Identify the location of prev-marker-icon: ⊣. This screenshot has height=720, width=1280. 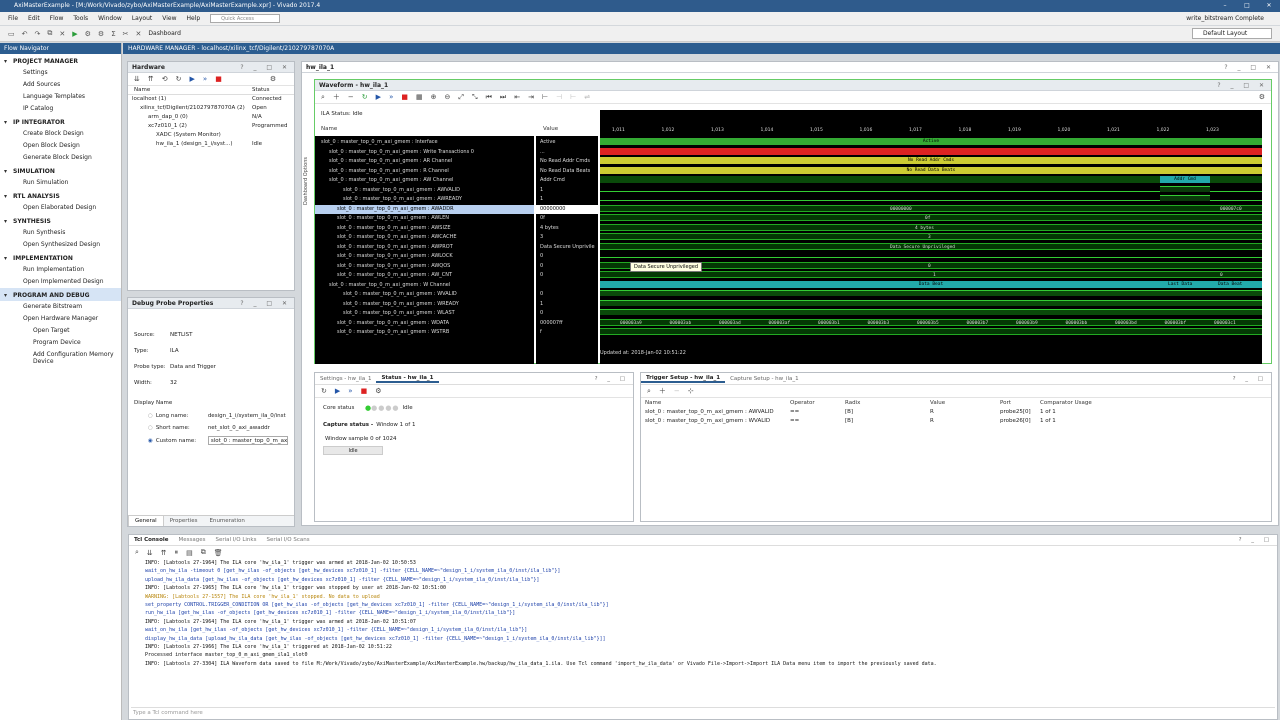
(559, 97).